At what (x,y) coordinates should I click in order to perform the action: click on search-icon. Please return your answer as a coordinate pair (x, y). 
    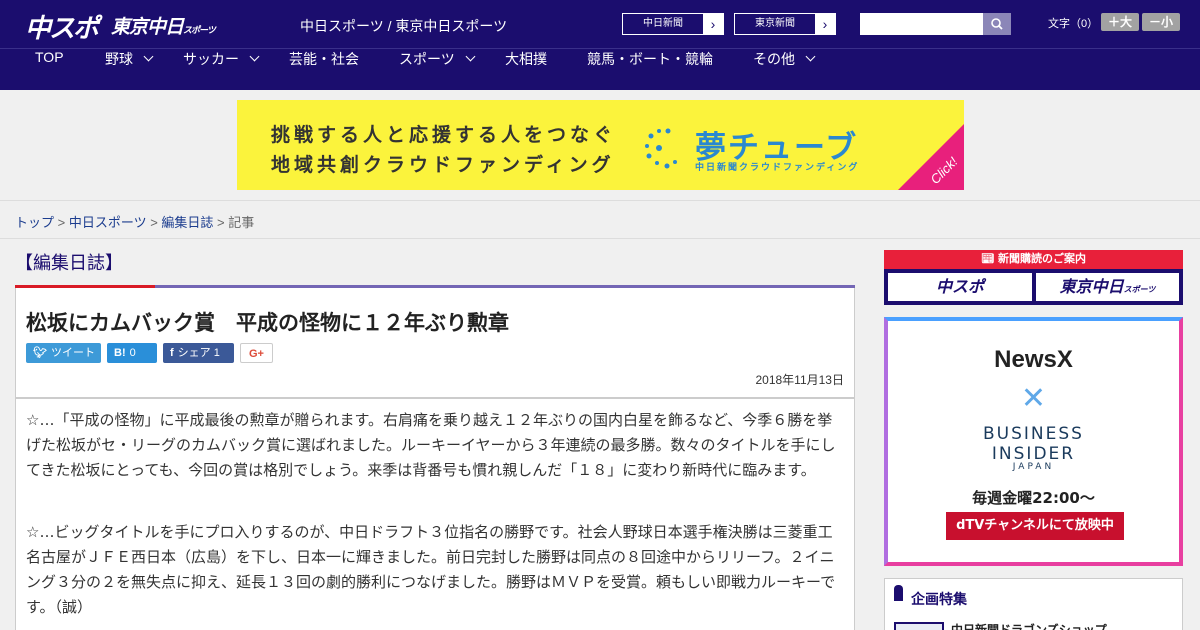
    Looking at the image, I should click on (997, 24).